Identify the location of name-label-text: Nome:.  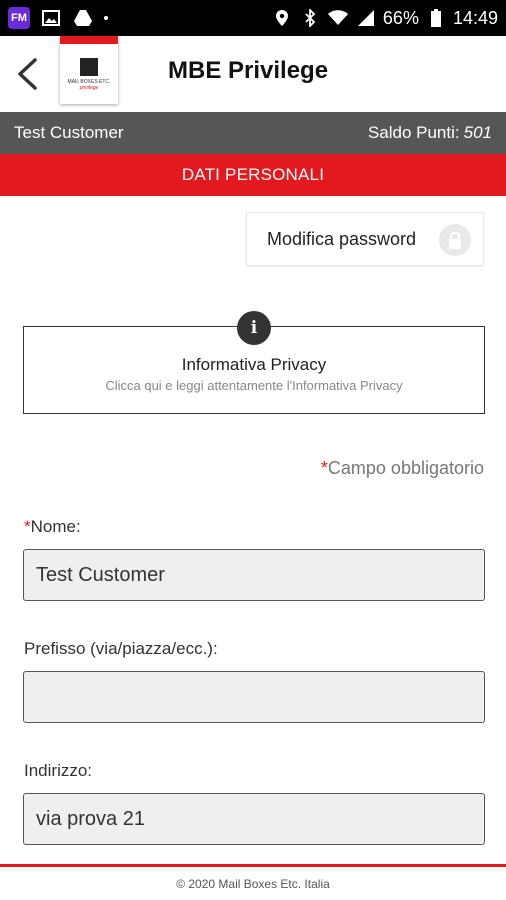
(55, 526).